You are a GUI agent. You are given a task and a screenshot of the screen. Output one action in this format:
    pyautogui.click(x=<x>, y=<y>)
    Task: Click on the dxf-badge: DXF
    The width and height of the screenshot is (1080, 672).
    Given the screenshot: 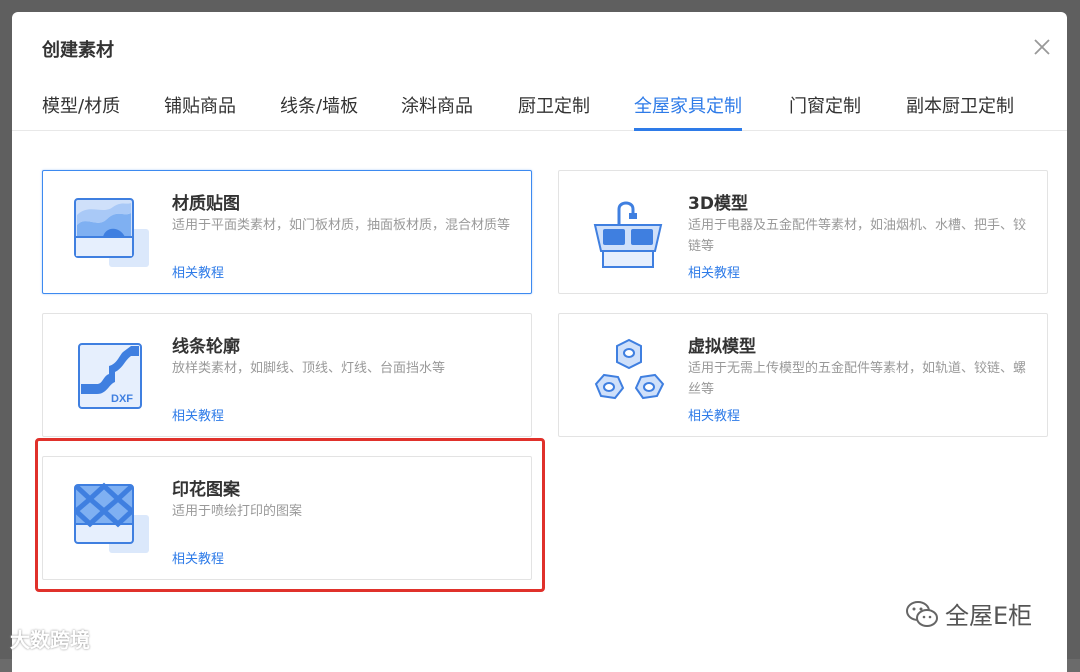 What is the action you would take?
    pyautogui.click(x=122, y=399)
    